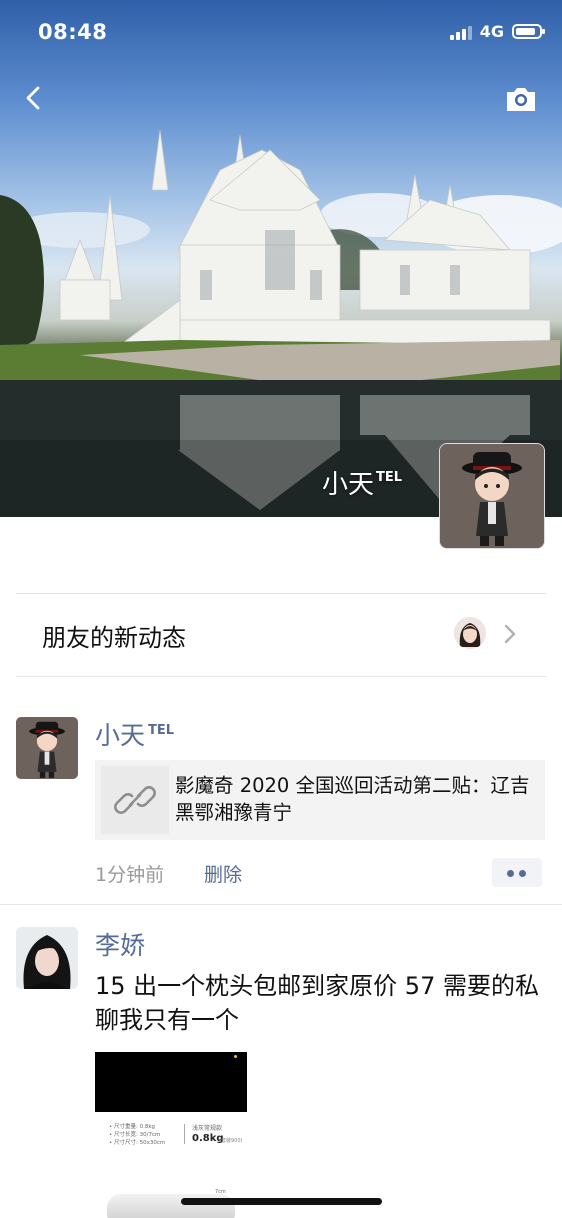 This screenshot has width=562, height=1218. What do you see at coordinates (317, 1003) in the screenshot?
I see `post-text: 15 出一个枕头包邮到家原价 57 需要的私聊我只有一个` at bounding box center [317, 1003].